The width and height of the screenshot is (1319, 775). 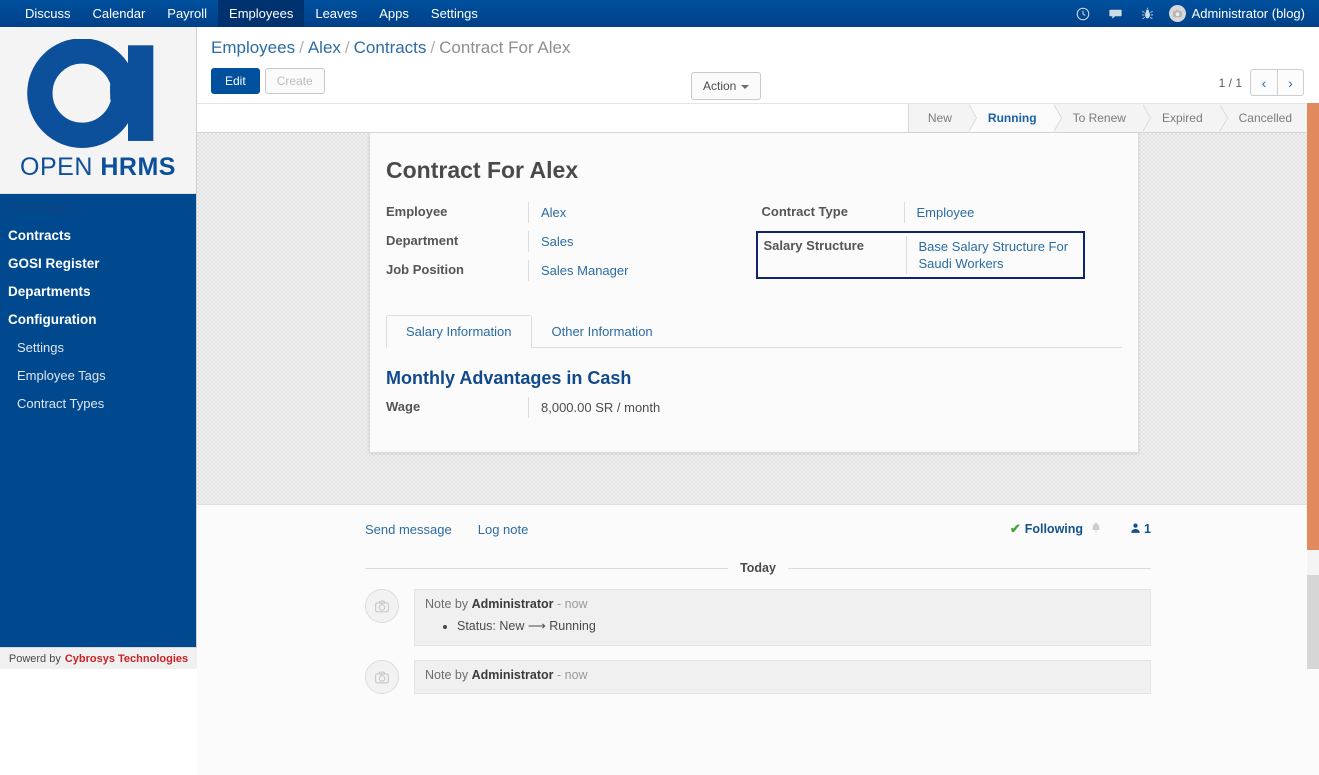 I want to click on field-label: Wage, so click(x=403, y=406).